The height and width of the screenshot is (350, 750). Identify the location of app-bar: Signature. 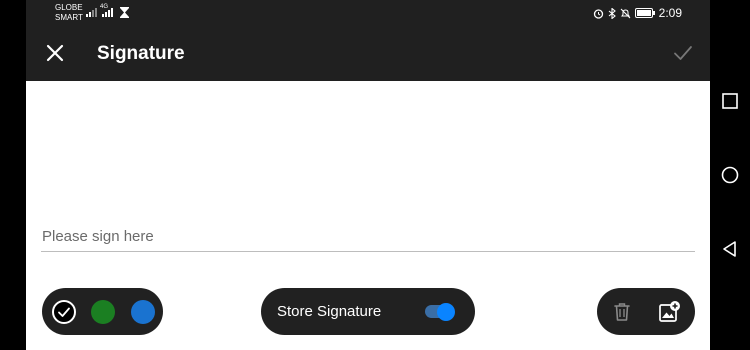
(368, 53).